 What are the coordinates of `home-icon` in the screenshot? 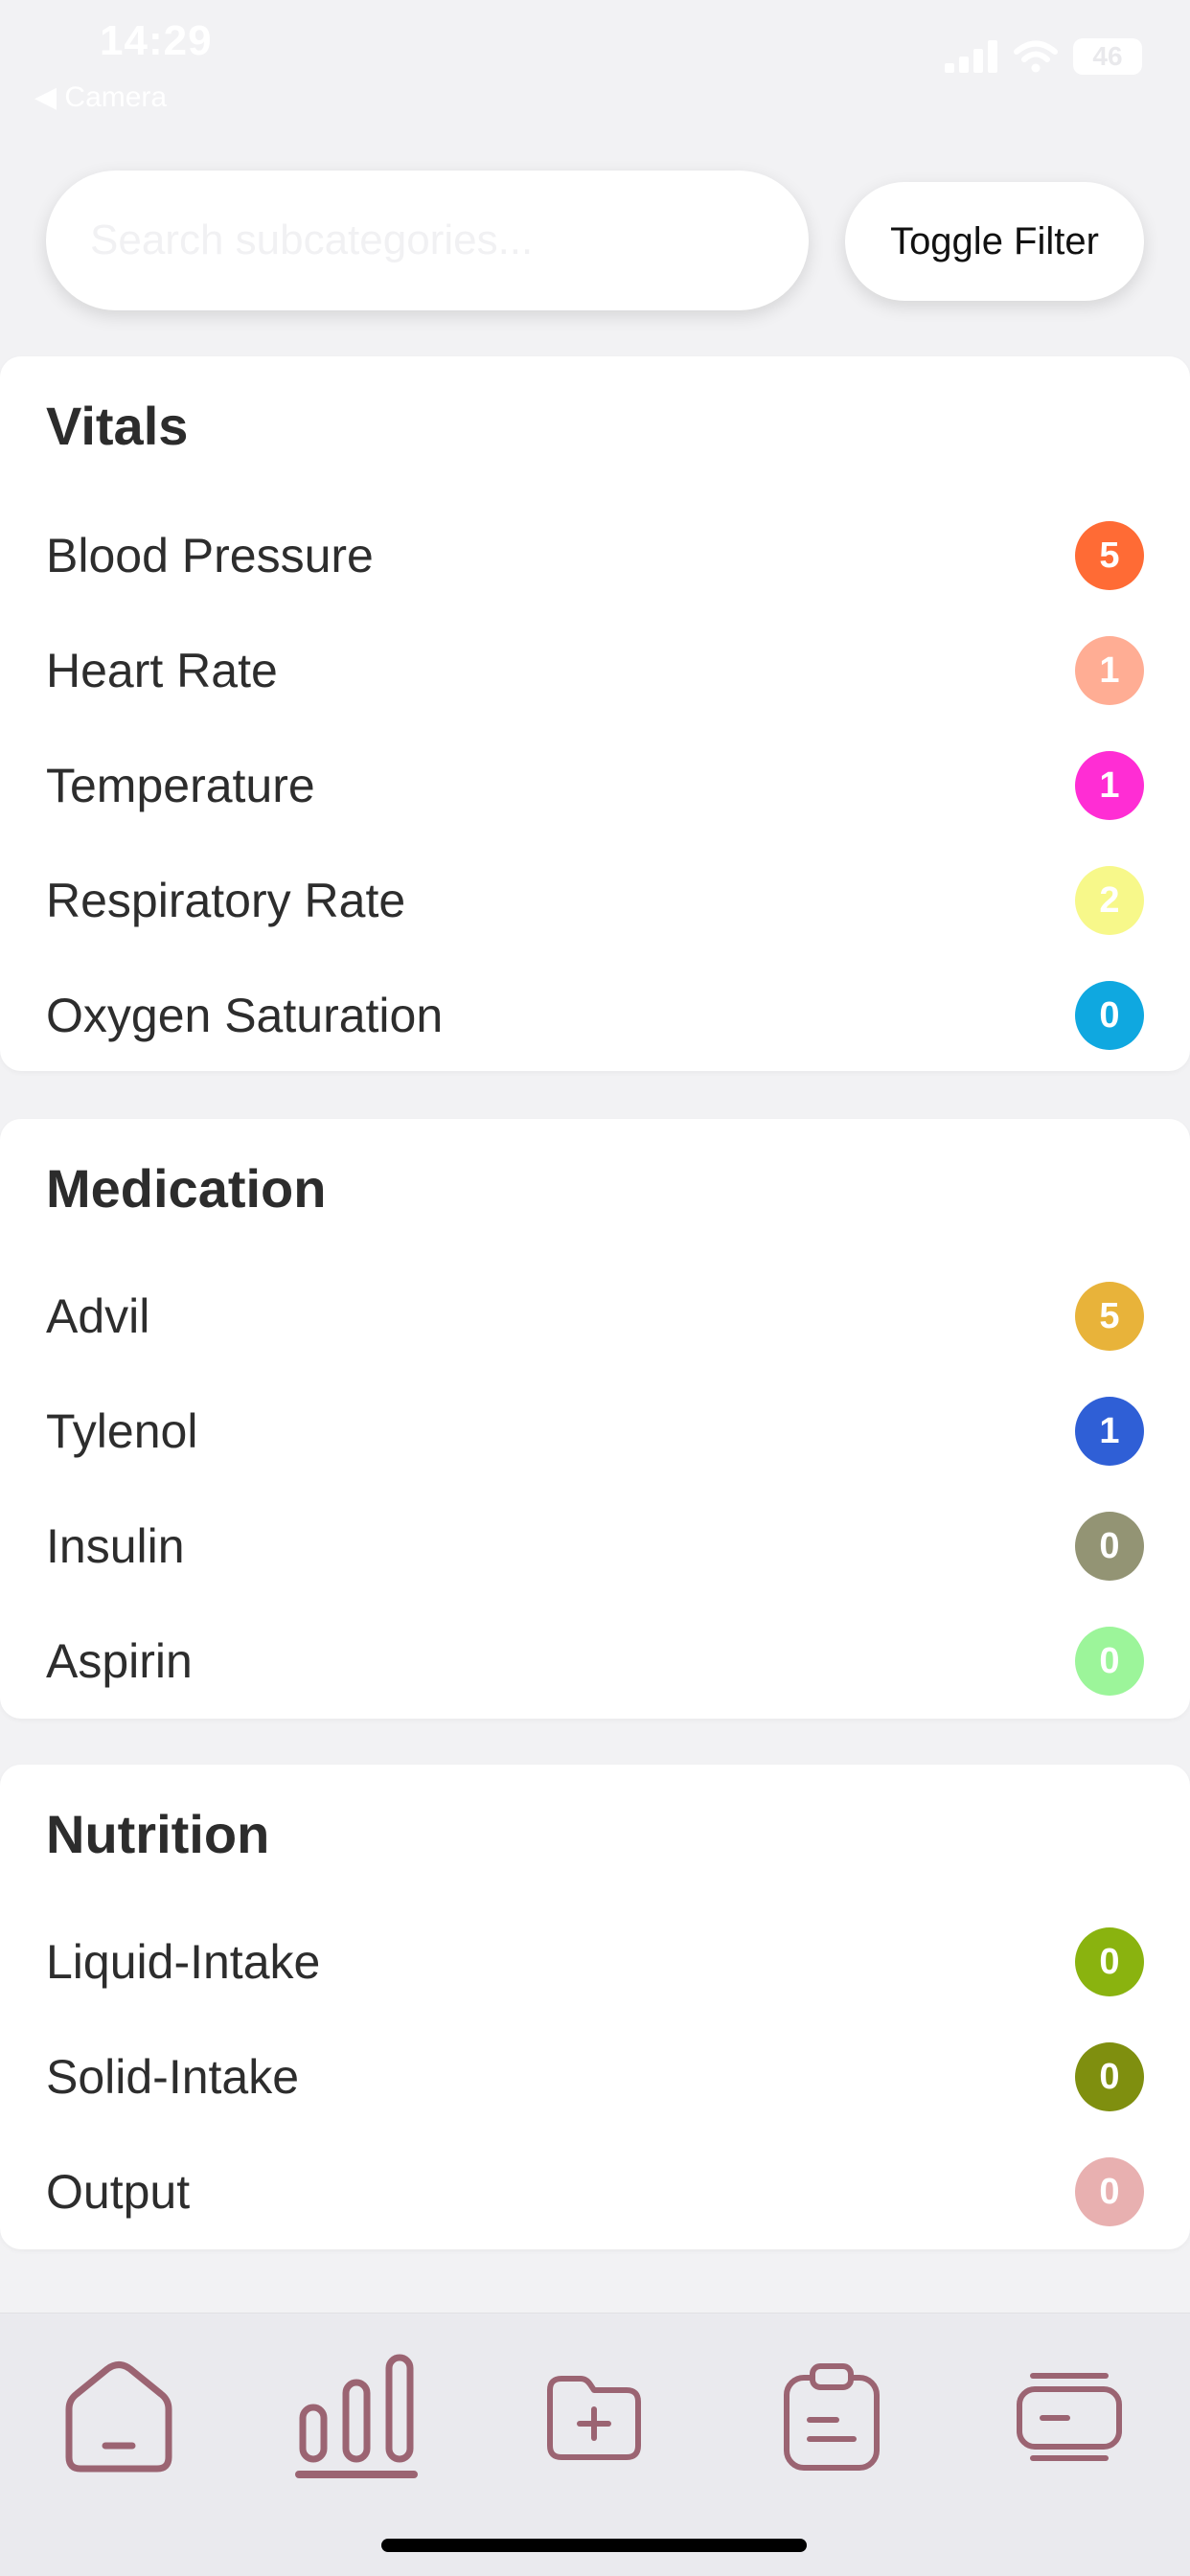 It's located at (119, 2417).